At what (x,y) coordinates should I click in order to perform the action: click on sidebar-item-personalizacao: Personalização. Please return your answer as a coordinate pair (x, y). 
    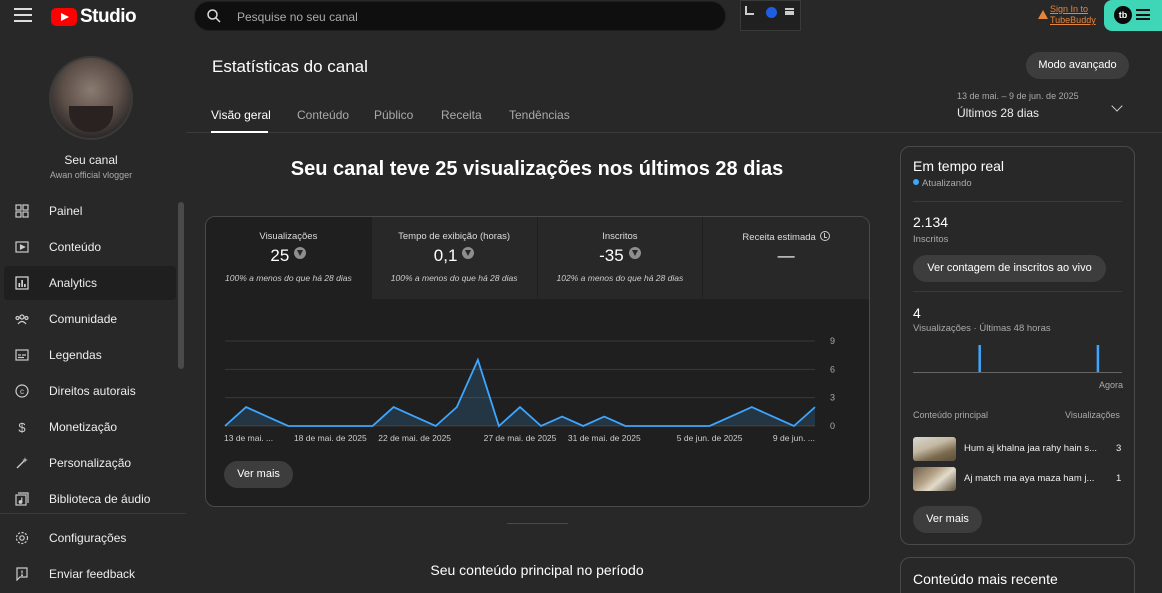
    Looking at the image, I should click on (90, 463).